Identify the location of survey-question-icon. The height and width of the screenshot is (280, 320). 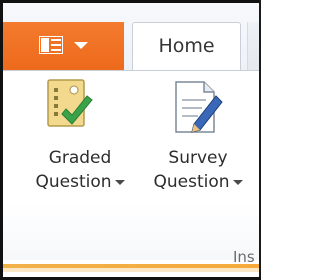
(199, 107).